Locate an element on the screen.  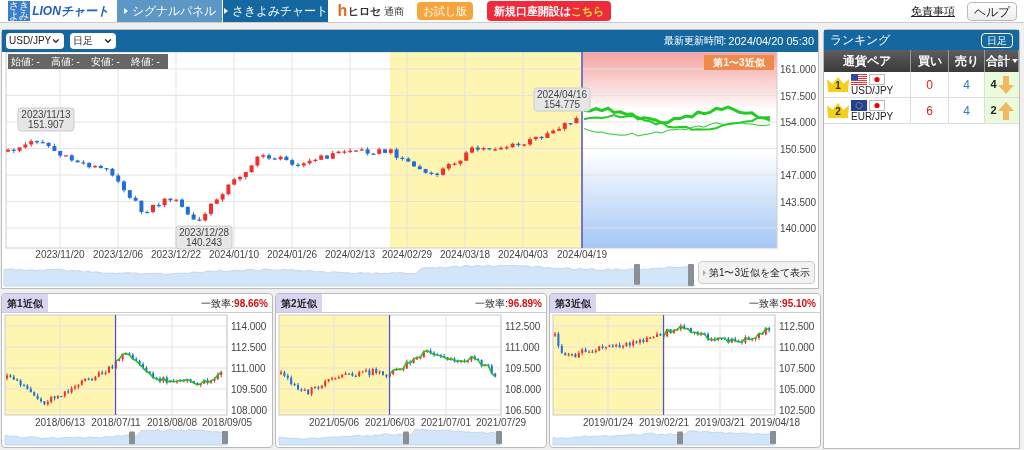
rank-crown-badge: 2 is located at coordinates (838, 110).